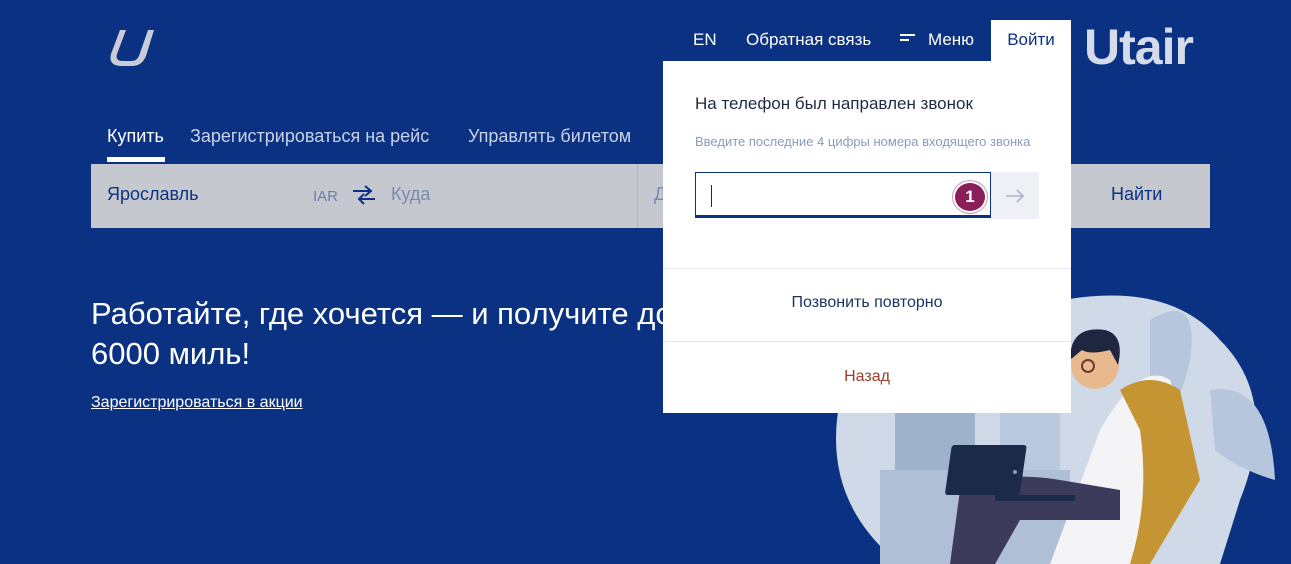  Describe the element at coordinates (970, 197) in the screenshot. I see `step-marker-badge: 1` at that location.